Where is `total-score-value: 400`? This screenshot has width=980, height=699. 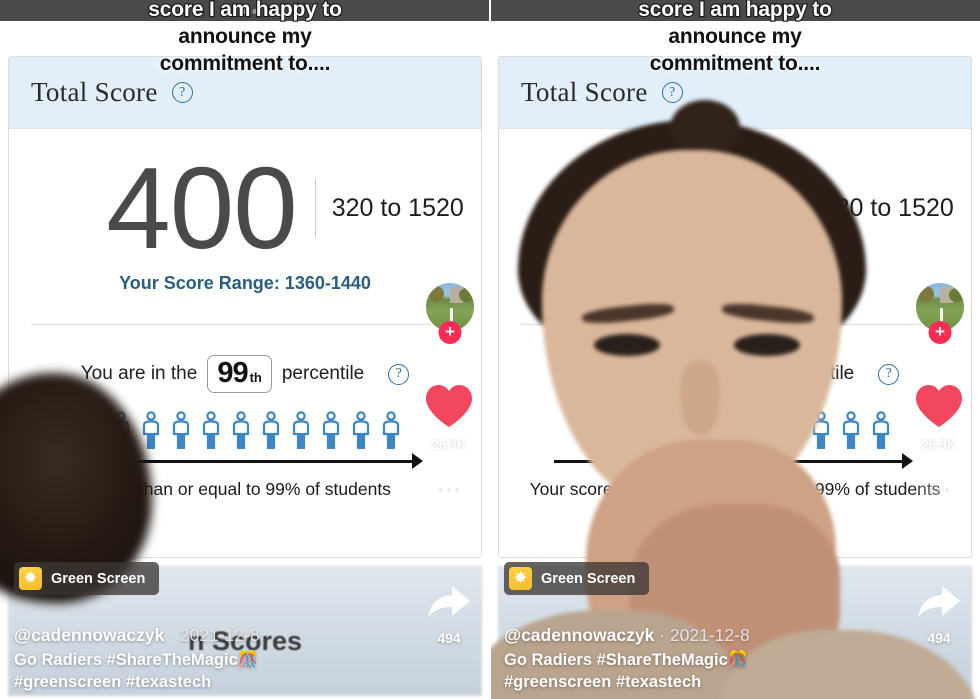
total-score-value: 400 is located at coordinates (202, 208).